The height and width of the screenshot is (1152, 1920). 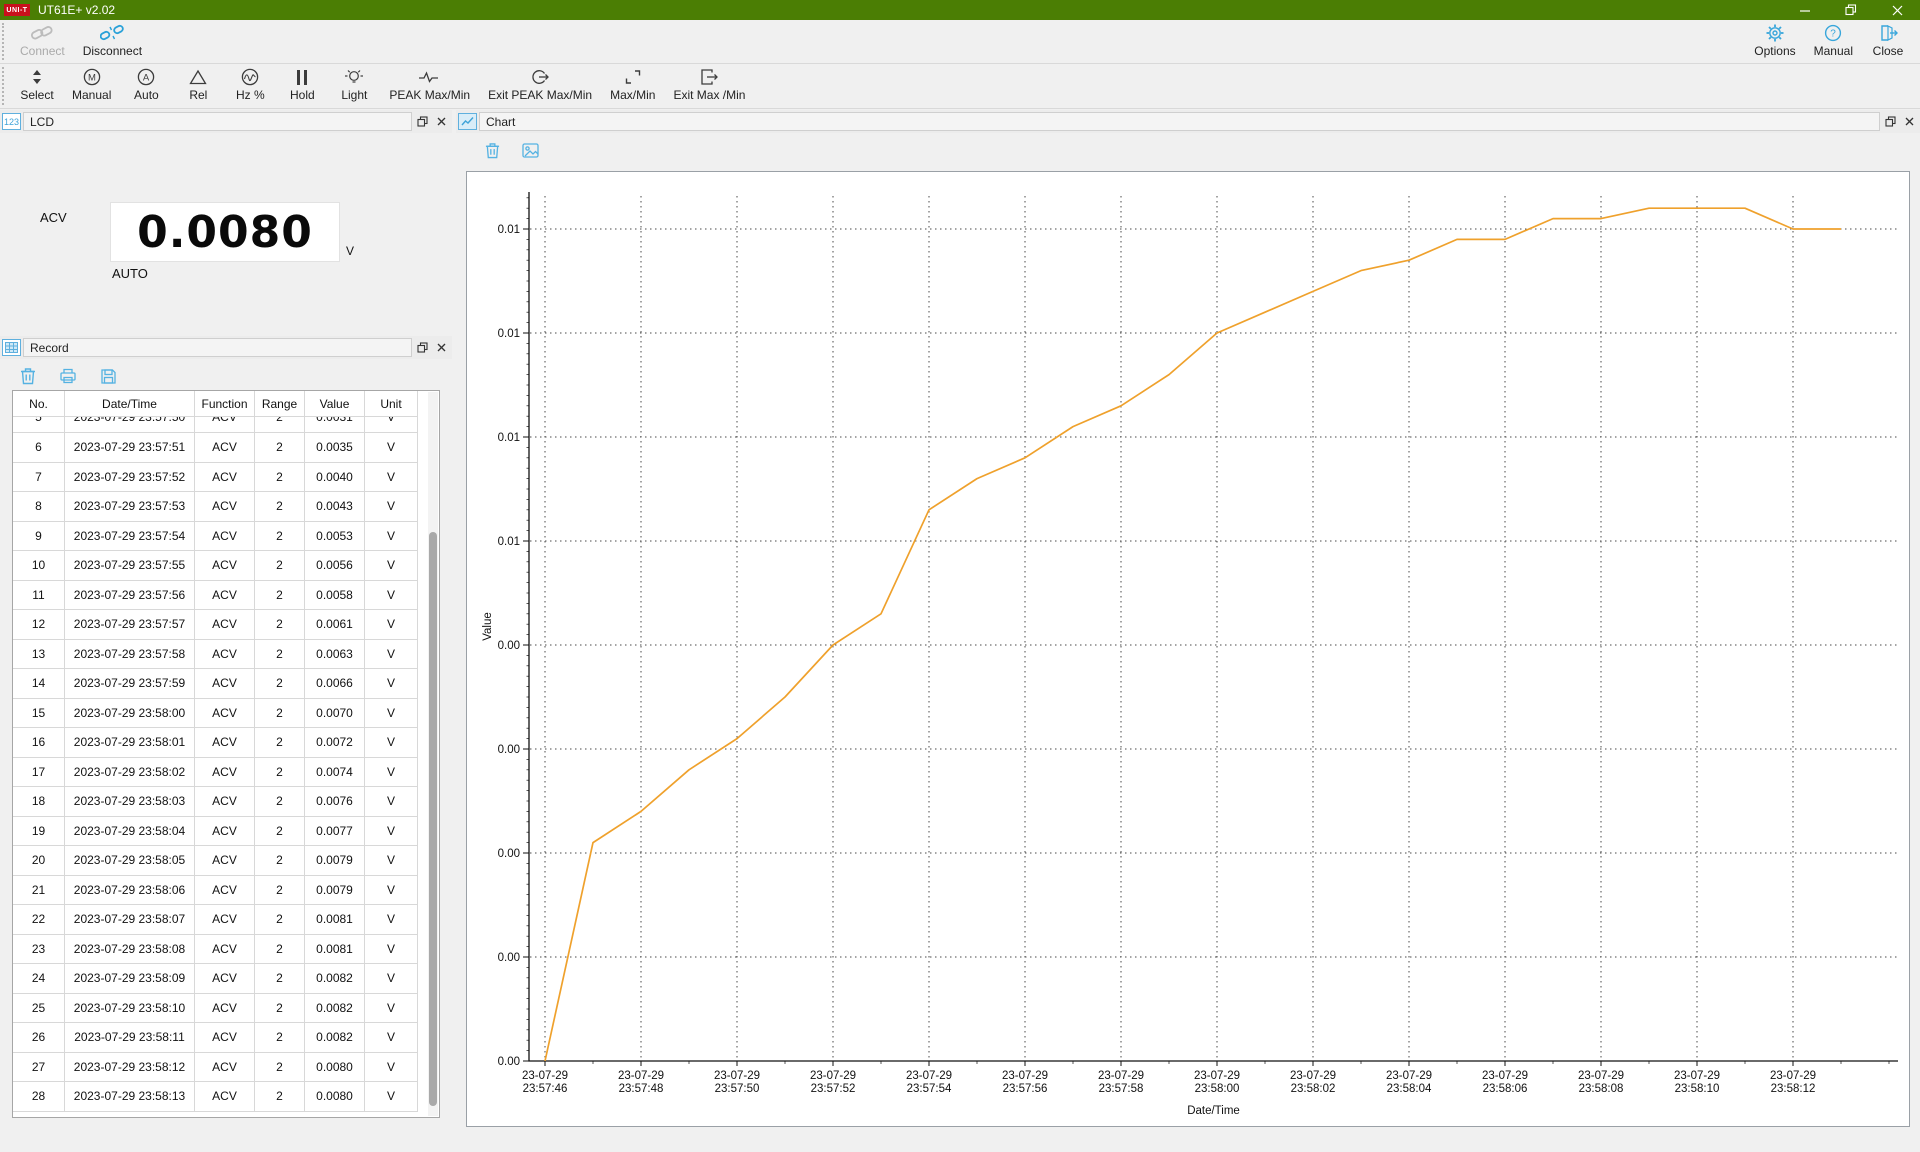 What do you see at coordinates (215, 1097) in the screenshot?
I see `table-row: 28 2023-07-29 23:58:13 ACV 2 0.0080 V` at bounding box center [215, 1097].